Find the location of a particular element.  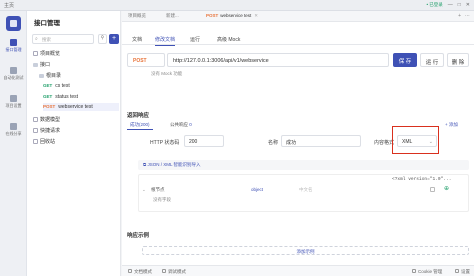

filter-icon: ⚲ is located at coordinates (102, 39).